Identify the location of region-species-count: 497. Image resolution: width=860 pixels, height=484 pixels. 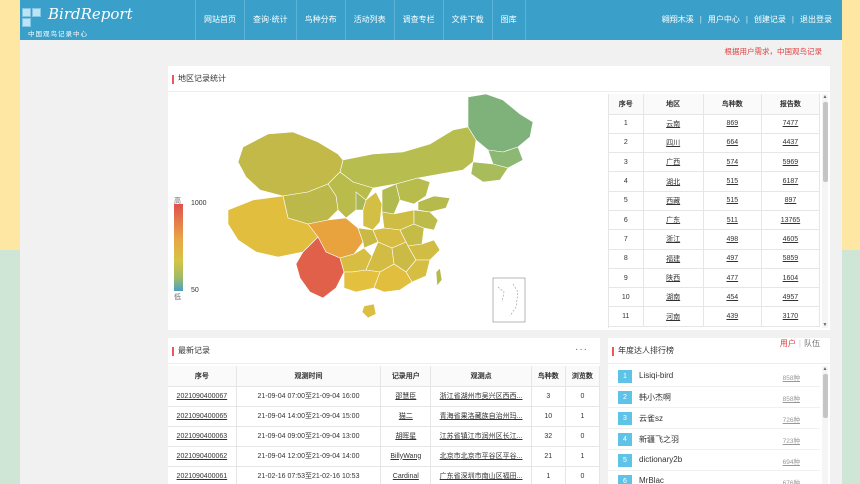
(732, 259).